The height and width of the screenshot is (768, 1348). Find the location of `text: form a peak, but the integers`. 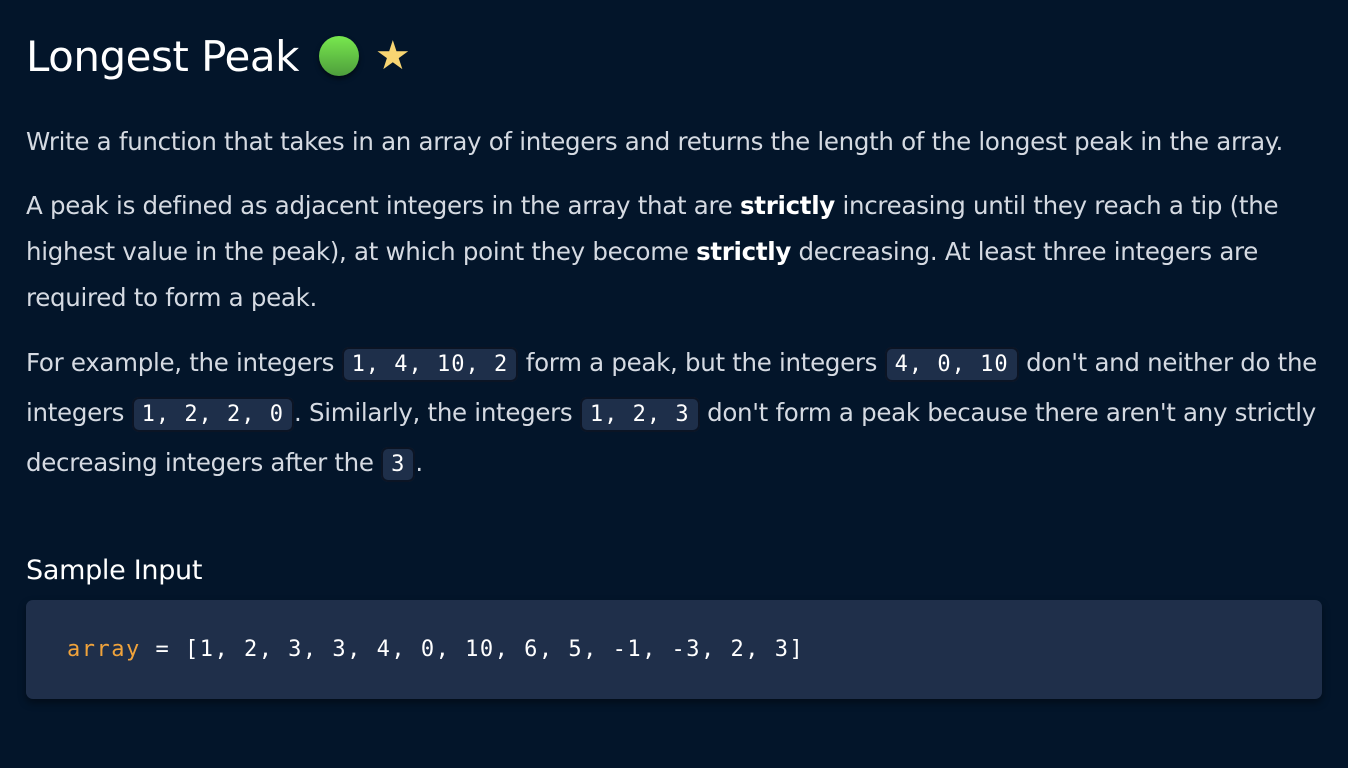

text: form a peak, but the integers is located at coordinates (701, 362).